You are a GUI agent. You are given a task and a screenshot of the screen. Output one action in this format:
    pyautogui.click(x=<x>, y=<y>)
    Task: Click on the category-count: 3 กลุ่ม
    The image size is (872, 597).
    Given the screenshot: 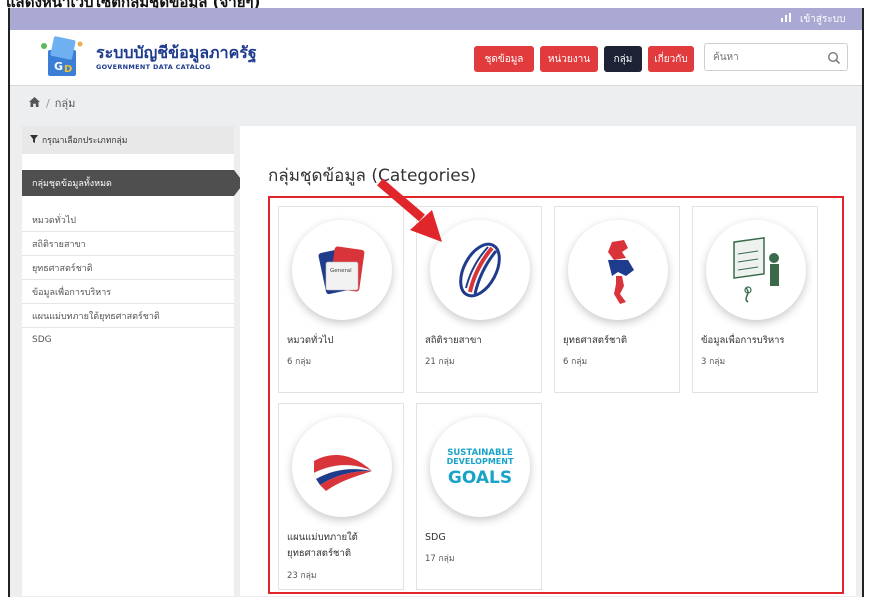 What is the action you would take?
    pyautogui.click(x=713, y=362)
    